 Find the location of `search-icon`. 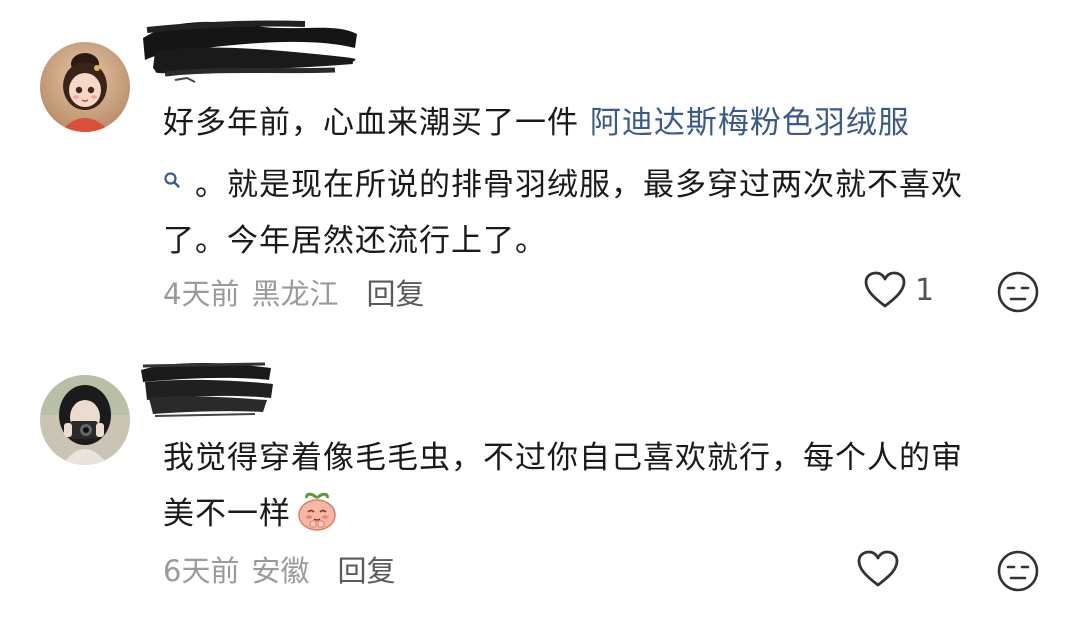

search-icon is located at coordinates (172, 179).